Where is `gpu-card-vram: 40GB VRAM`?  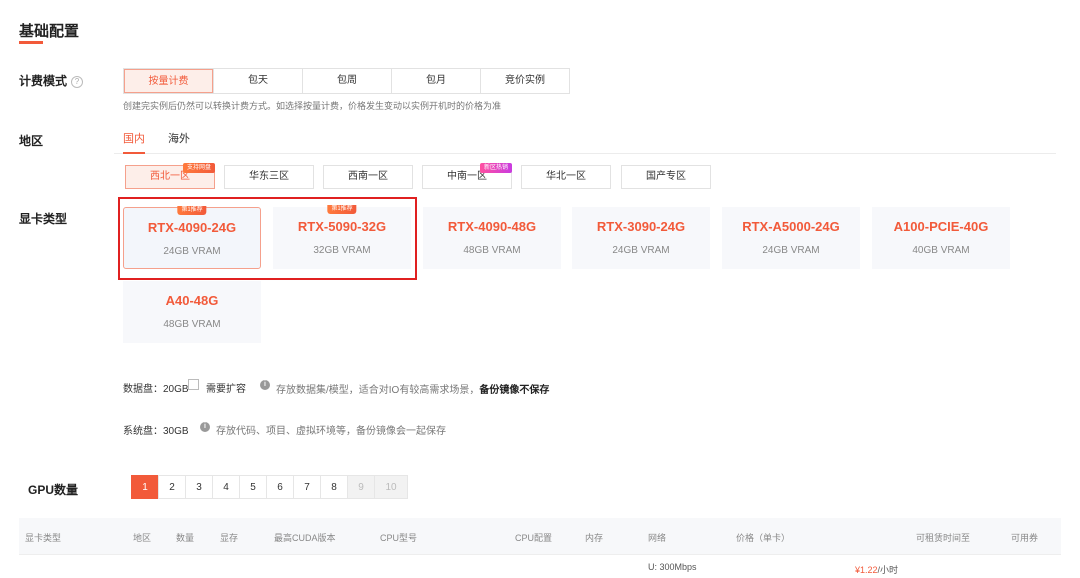 gpu-card-vram: 40GB VRAM is located at coordinates (941, 250).